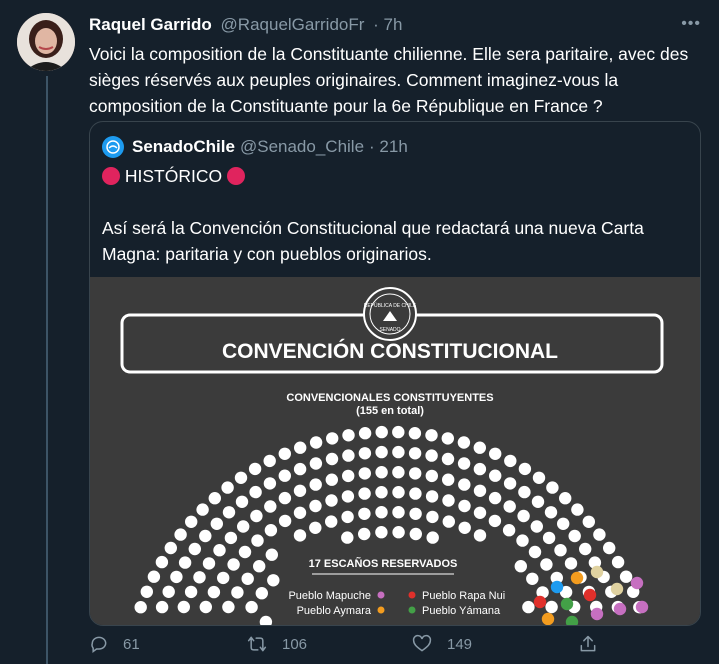 The width and height of the screenshot is (719, 664). I want to click on image-subtitle: CONVENCIONALES CONSTITUYENTES, so click(389, 398).